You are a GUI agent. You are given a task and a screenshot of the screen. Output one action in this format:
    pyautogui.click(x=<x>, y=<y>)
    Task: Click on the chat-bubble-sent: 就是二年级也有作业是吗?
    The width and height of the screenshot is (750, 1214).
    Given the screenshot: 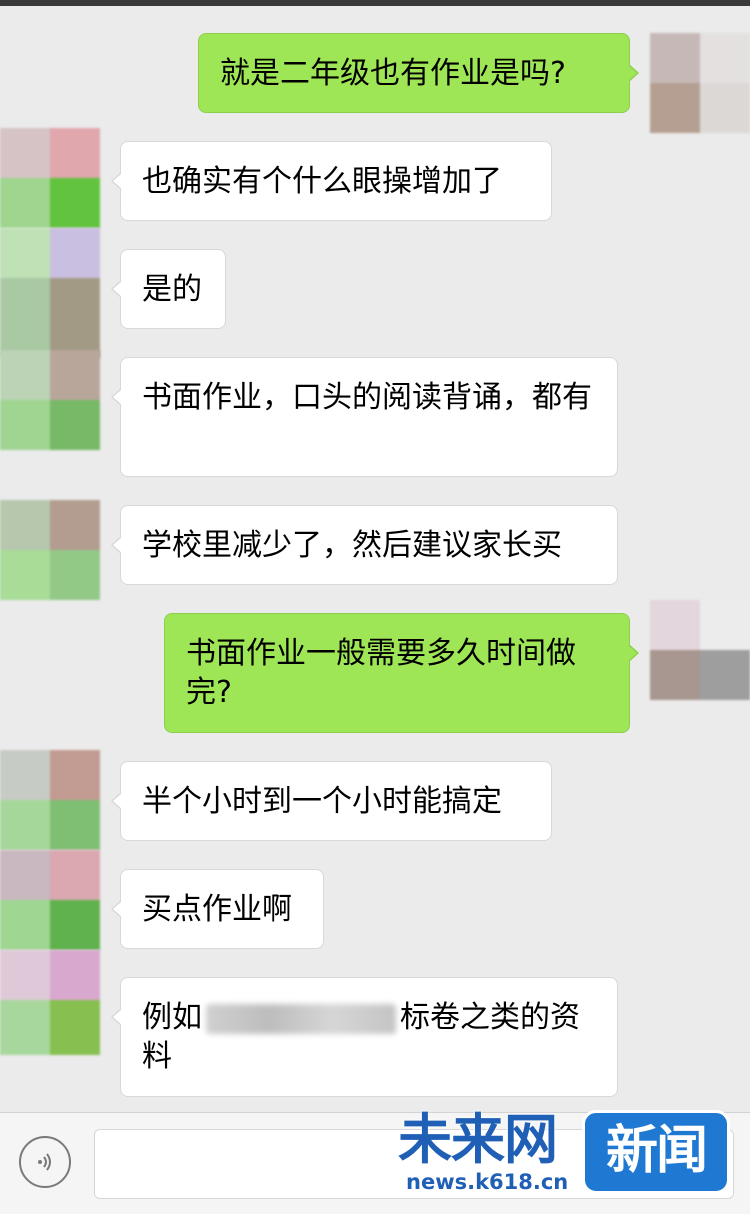 What is the action you would take?
    pyautogui.click(x=418, y=73)
    